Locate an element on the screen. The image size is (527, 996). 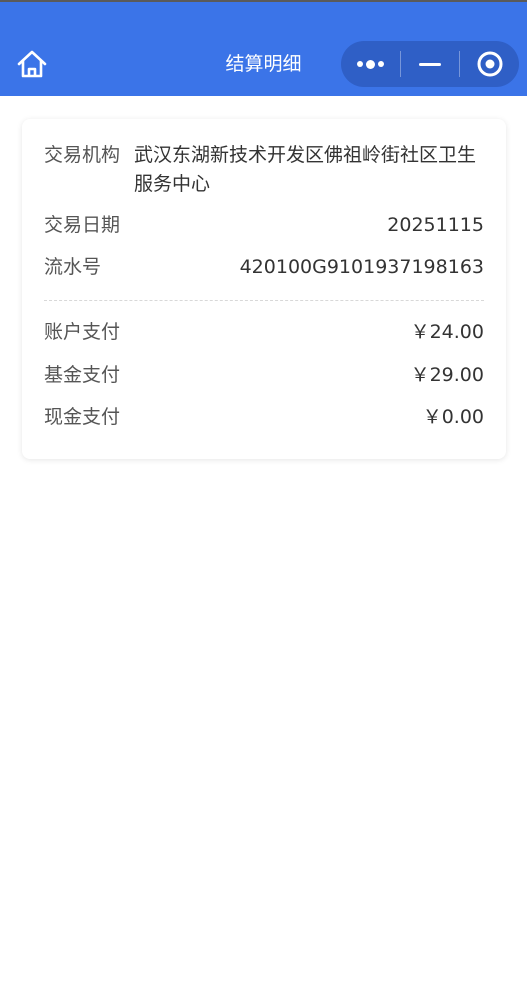
institution-label: 交易机构 is located at coordinates (82, 155).